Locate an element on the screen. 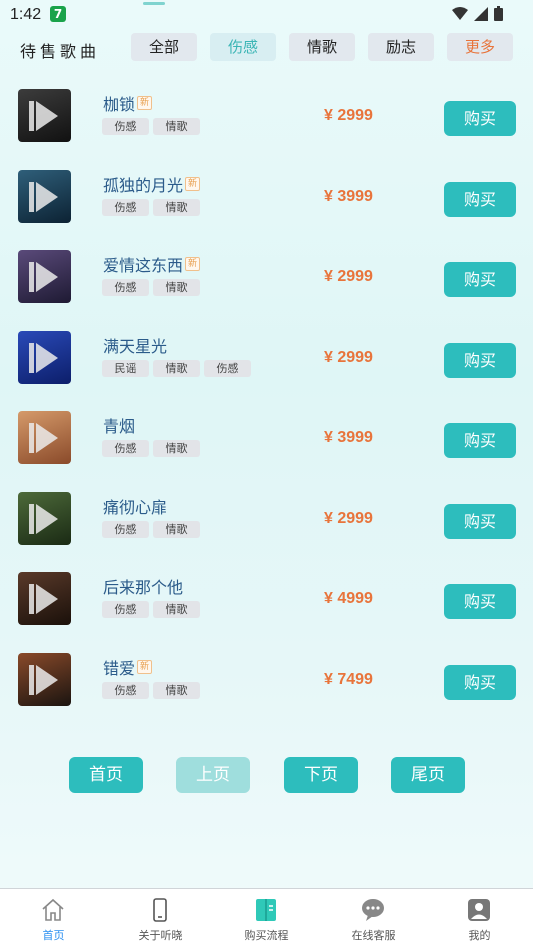 This screenshot has height=948, width=533. nav-purchase-flow: 购买流程 is located at coordinates (266, 918).